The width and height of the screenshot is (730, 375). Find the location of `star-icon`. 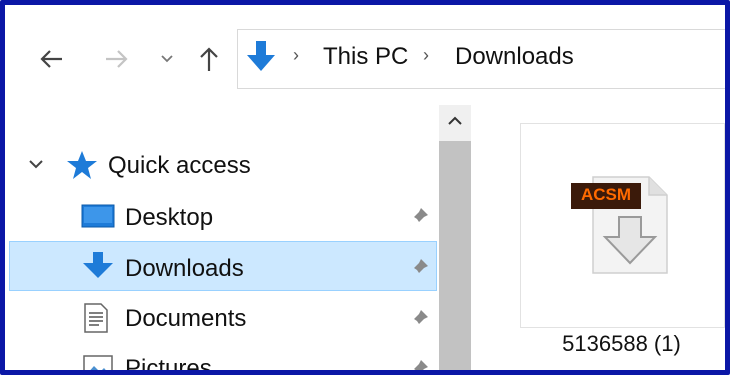

star-icon is located at coordinates (82, 165).